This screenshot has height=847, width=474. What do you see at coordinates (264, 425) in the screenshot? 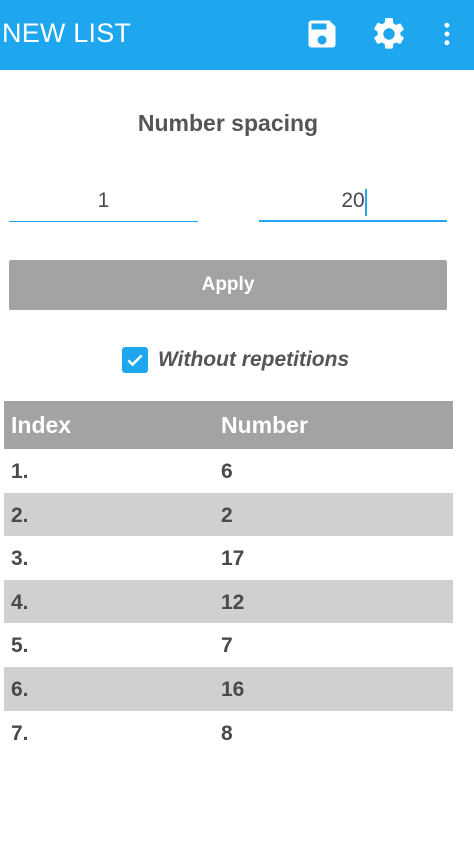
I see `header-number: Number` at bounding box center [264, 425].